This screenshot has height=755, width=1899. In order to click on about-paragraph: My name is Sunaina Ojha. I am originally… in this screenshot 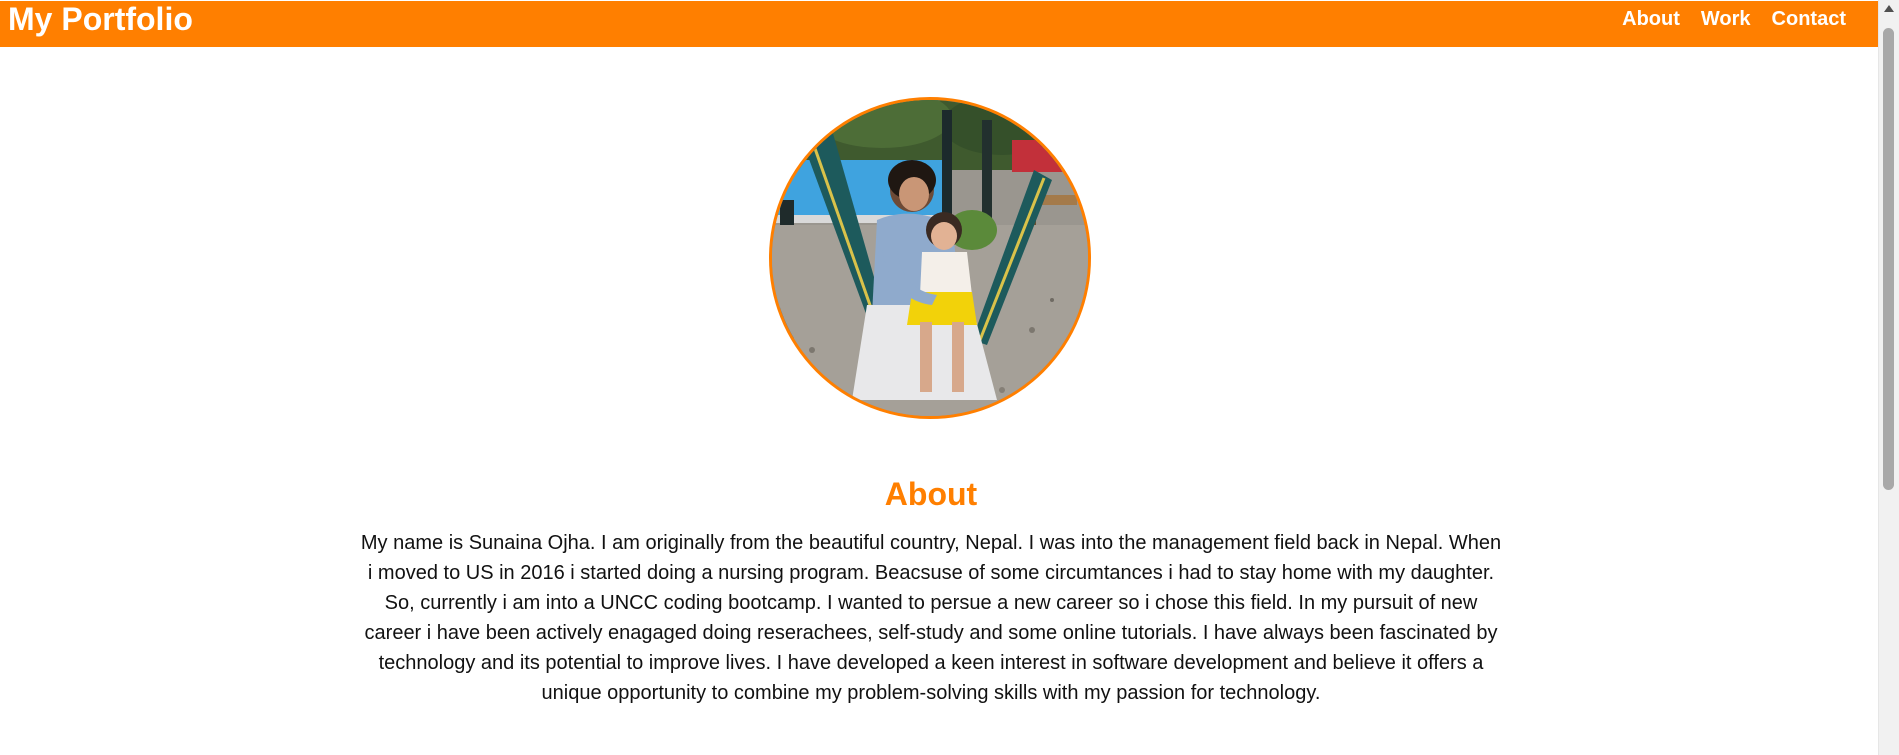, I will do `click(931, 618)`.